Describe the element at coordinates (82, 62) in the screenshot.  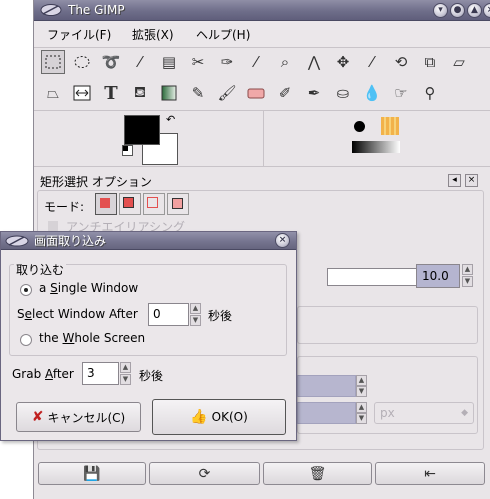
I see `ellipse-select-icon` at that location.